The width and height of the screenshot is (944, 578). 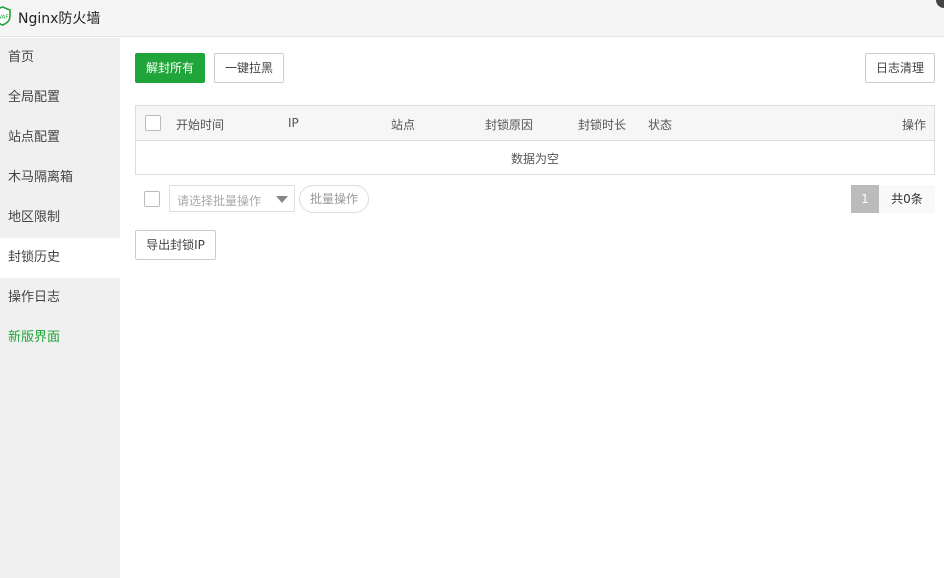 What do you see at coordinates (534, 159) in the screenshot?
I see `empty-state-text: 数据为空` at bounding box center [534, 159].